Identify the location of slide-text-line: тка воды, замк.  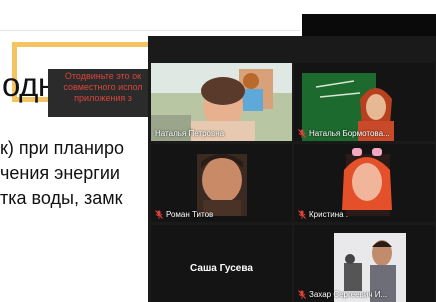
(61, 198).